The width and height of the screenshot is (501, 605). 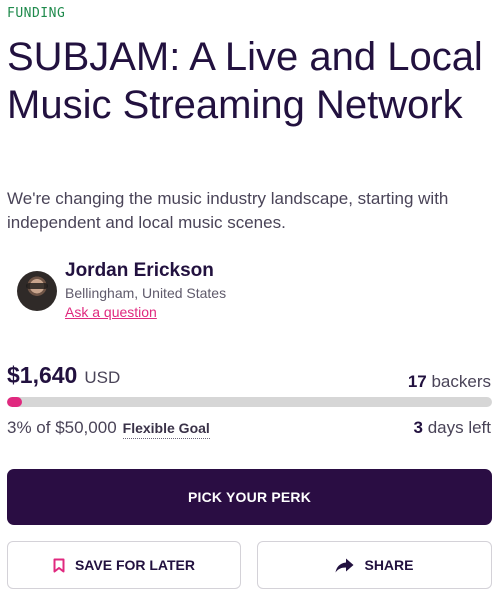 I want to click on days-label: days left, so click(x=459, y=427).